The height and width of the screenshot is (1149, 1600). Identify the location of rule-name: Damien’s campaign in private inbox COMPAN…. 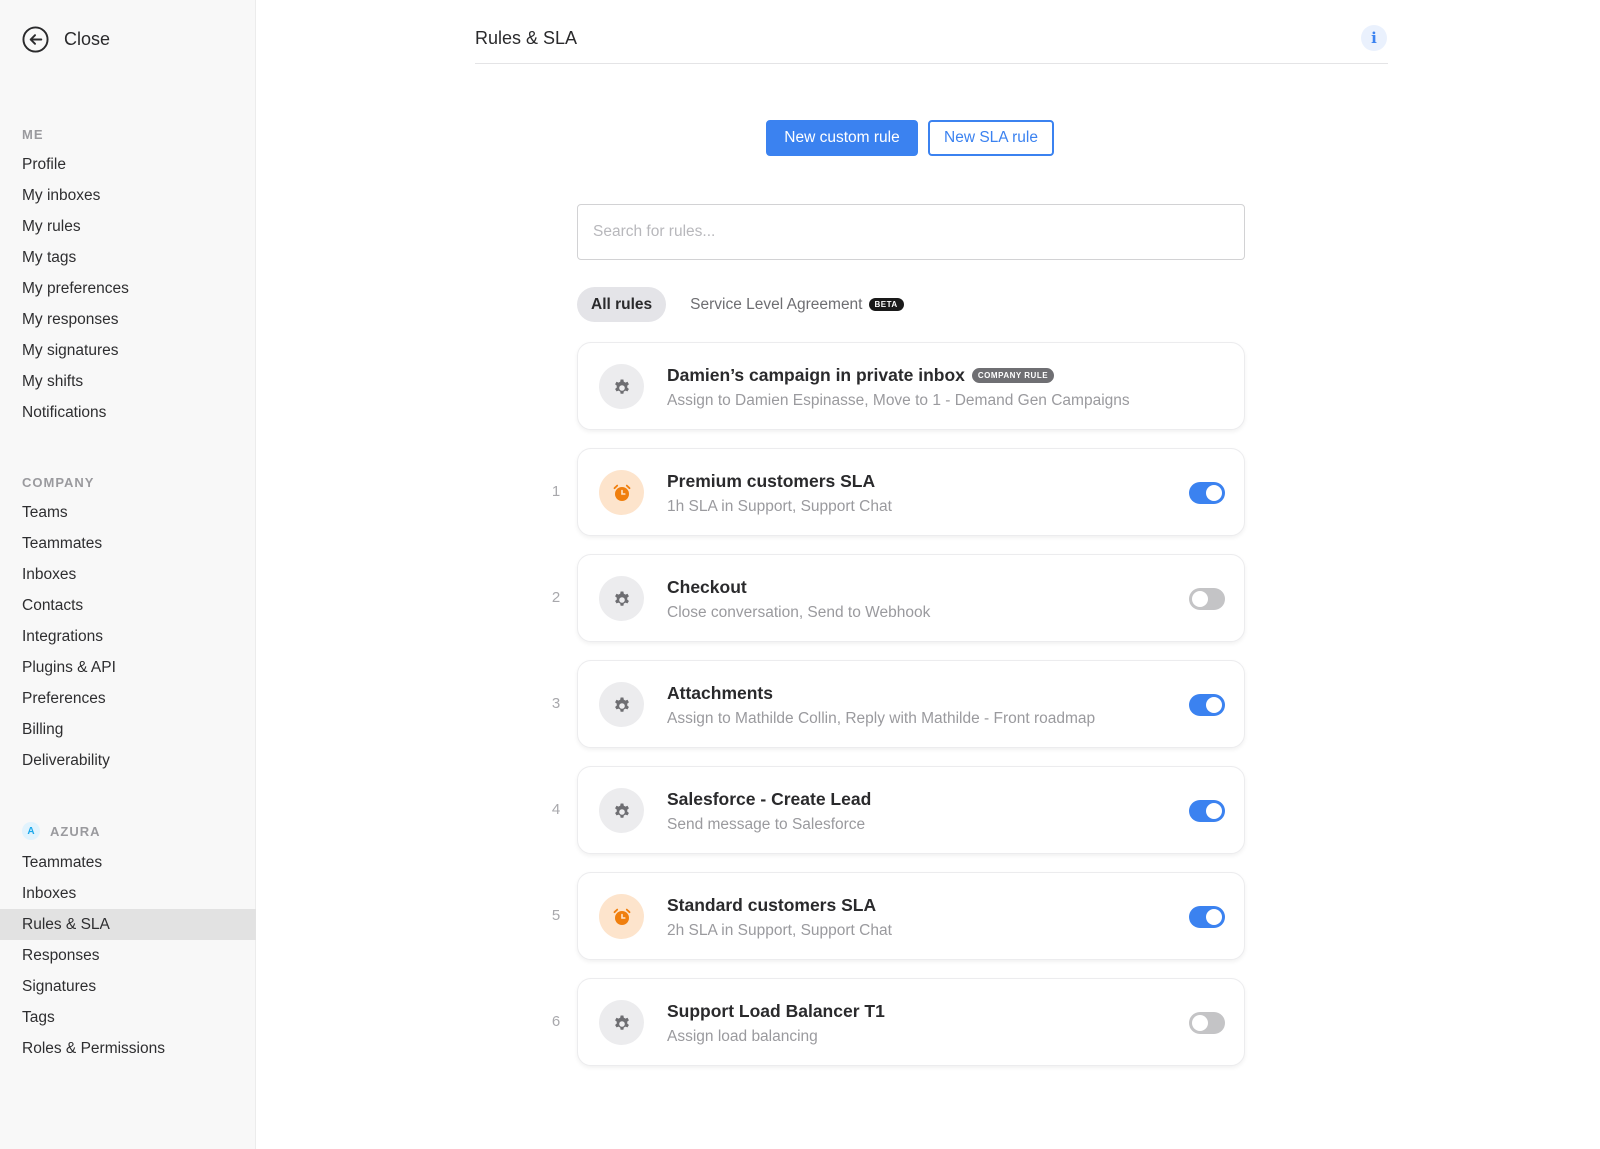
(861, 375).